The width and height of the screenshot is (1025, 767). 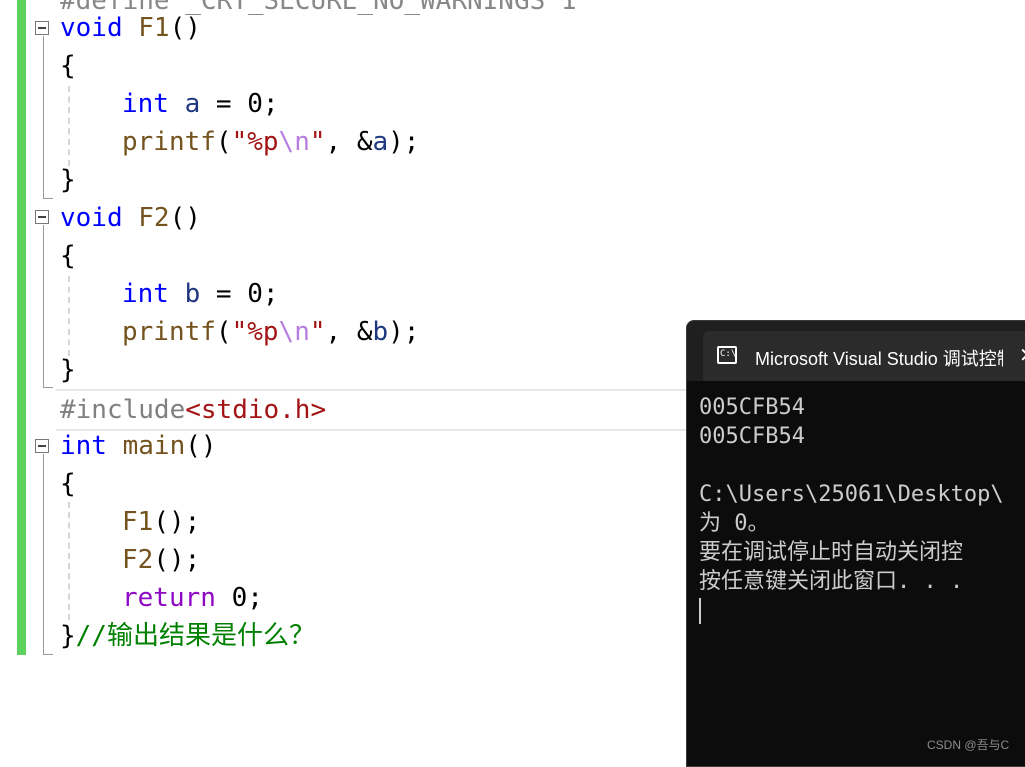 What do you see at coordinates (48, 198) in the screenshot?
I see `fold-end-f1` at bounding box center [48, 198].